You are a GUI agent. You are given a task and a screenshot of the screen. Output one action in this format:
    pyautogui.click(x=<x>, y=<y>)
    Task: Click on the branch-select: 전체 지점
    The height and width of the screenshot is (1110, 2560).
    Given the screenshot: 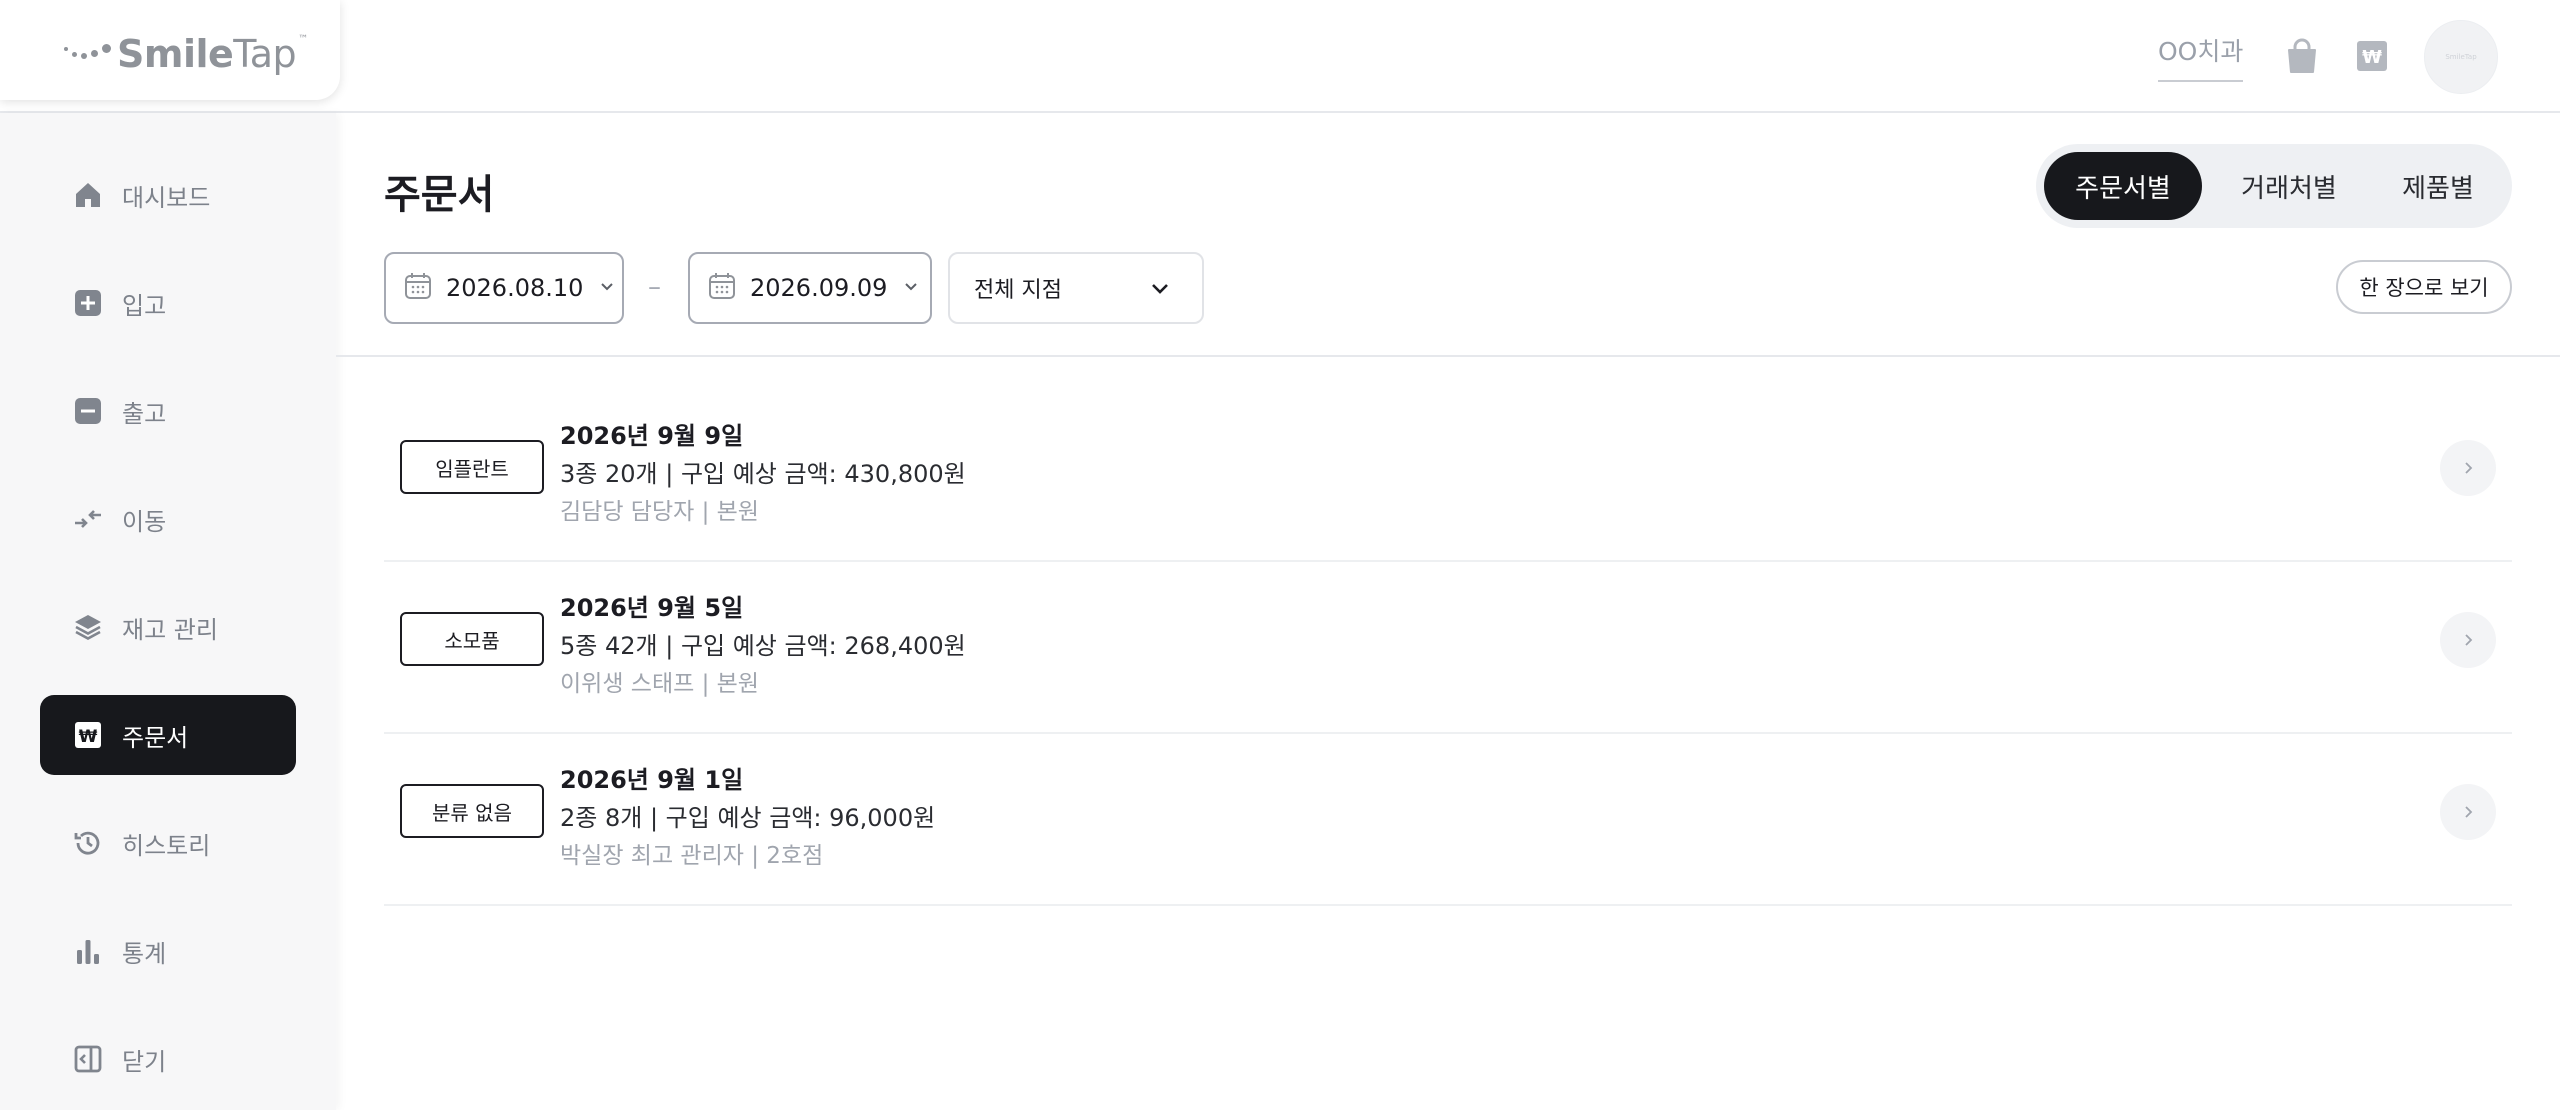 What is the action you would take?
    pyautogui.click(x=1076, y=288)
    